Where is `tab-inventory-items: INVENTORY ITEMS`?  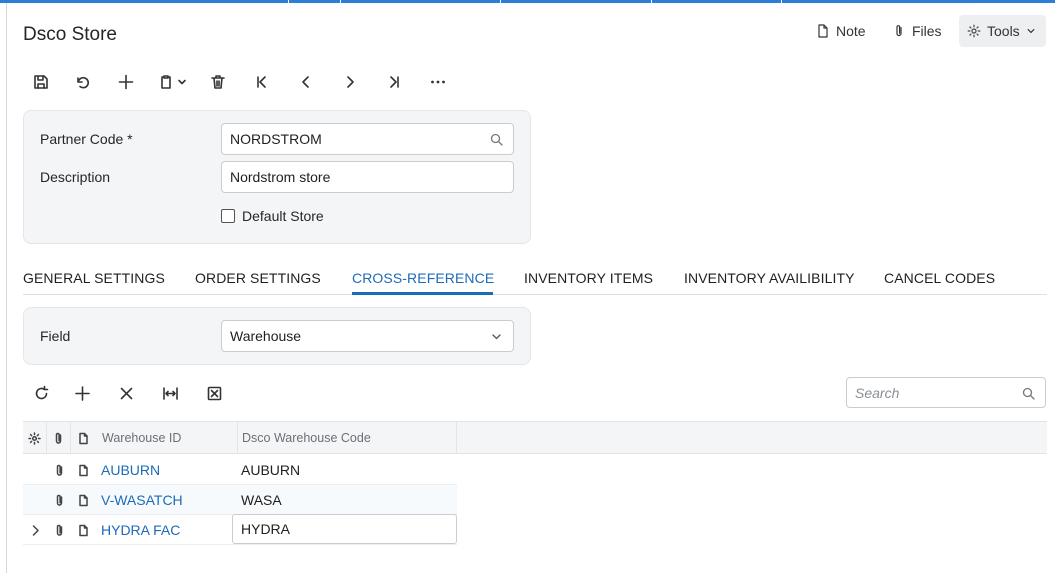
tab-inventory-items: INVENTORY ITEMS is located at coordinates (588, 278).